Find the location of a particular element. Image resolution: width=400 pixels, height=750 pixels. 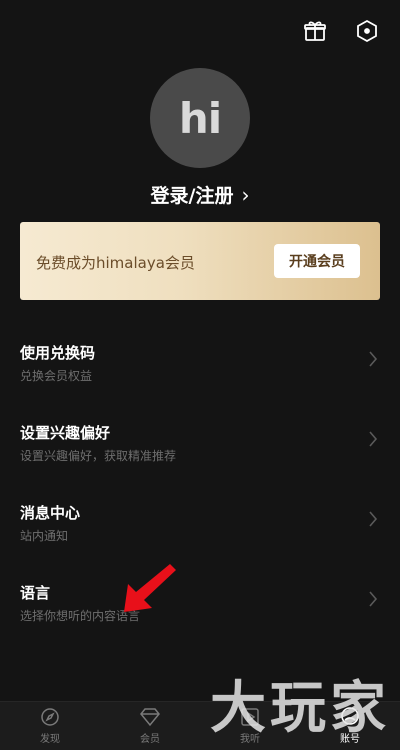

menu-item-redeem-code: 使用兑换码 兑换会员权益 is located at coordinates (200, 360).